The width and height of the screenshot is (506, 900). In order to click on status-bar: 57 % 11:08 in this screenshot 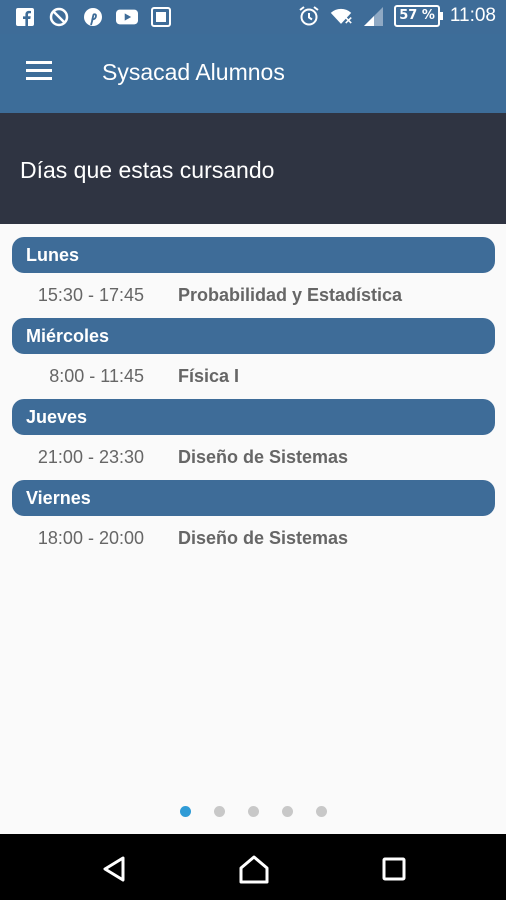, I will do `click(253, 17)`.